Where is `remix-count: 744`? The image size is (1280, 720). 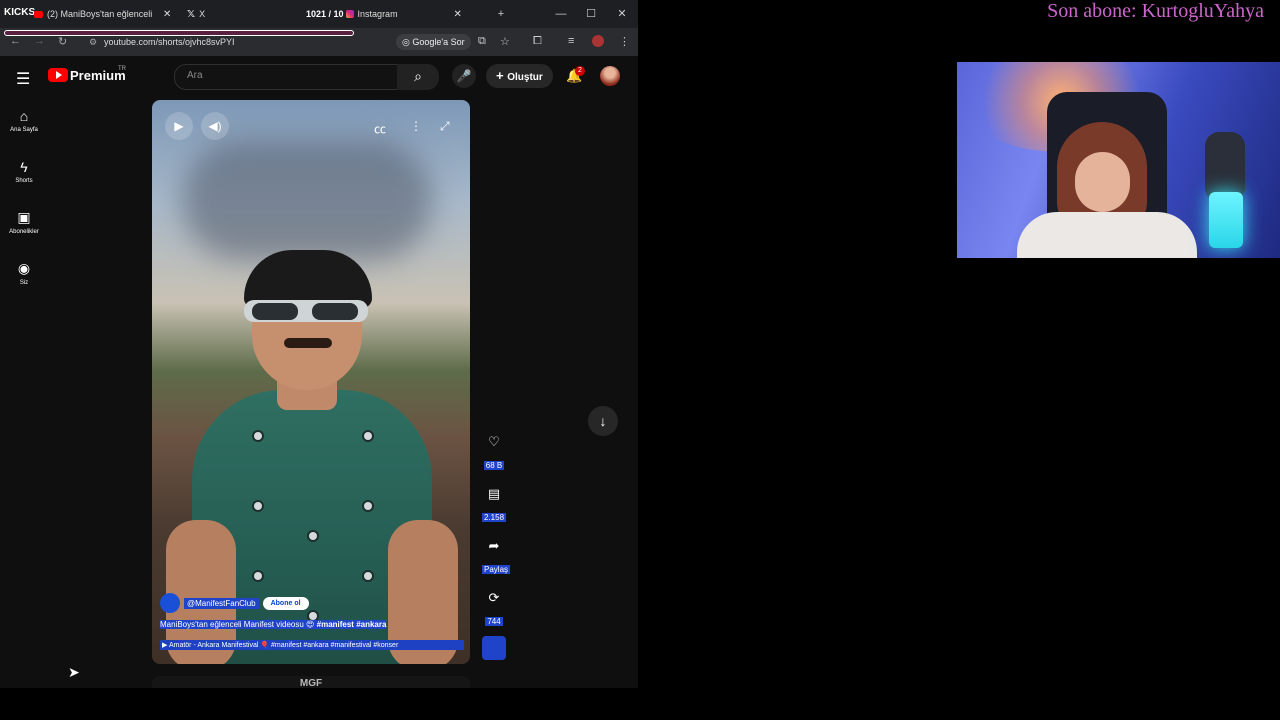
remix-count: 744 is located at coordinates (494, 621).